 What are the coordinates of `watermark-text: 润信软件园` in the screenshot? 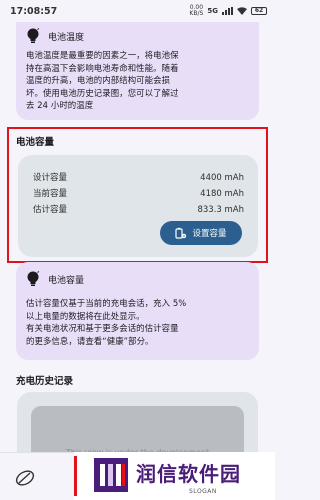 It's located at (188, 474).